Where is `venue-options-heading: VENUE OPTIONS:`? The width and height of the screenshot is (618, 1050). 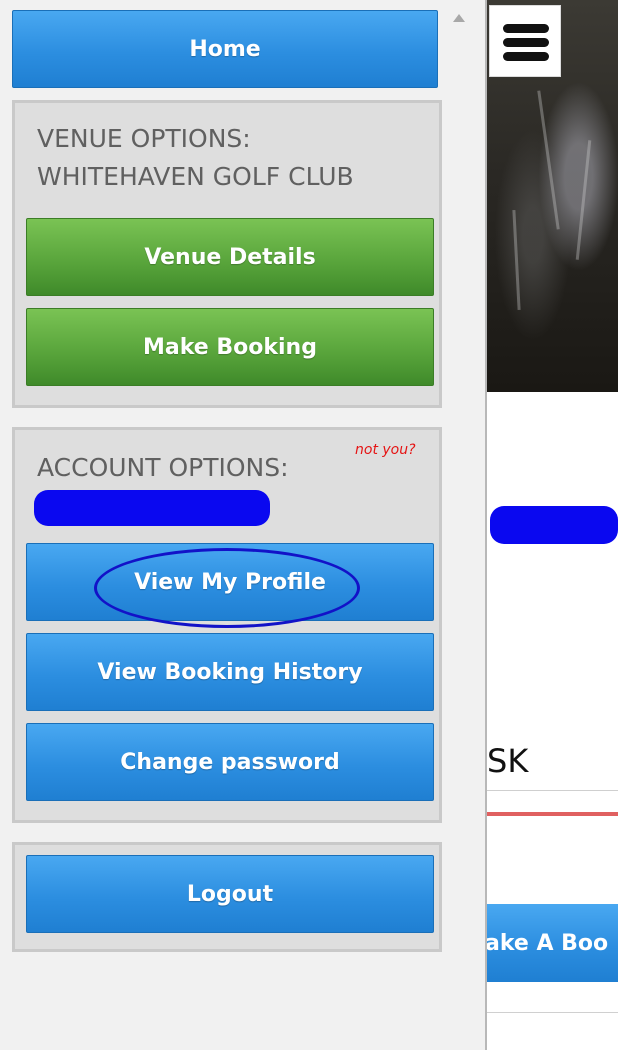
venue-options-heading: VENUE OPTIONS: is located at coordinates (144, 138).